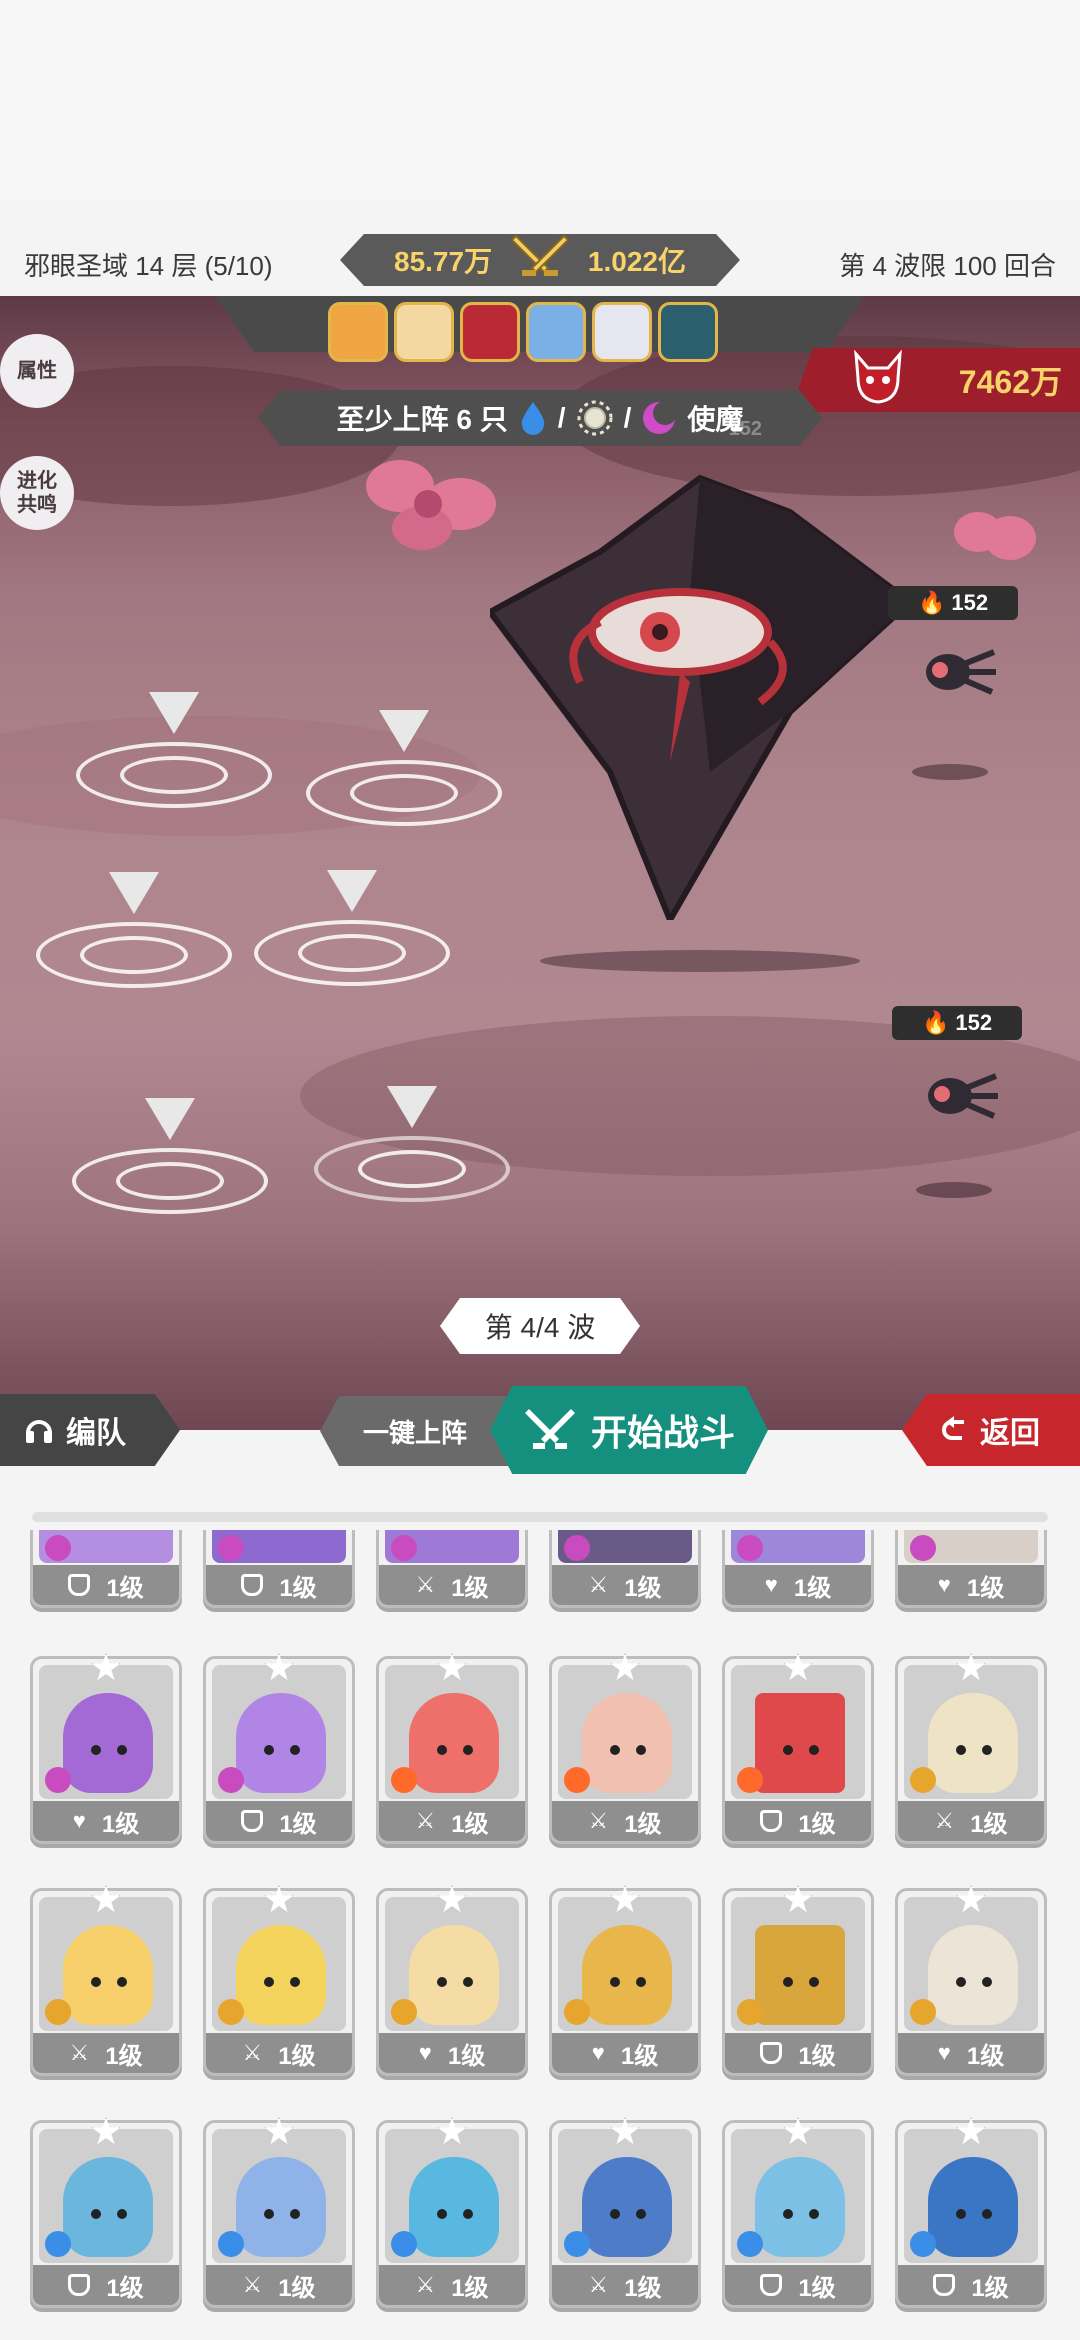 Image resolution: width=1080 pixels, height=2340 pixels. I want to click on attribute-button: 属性, so click(37, 371).